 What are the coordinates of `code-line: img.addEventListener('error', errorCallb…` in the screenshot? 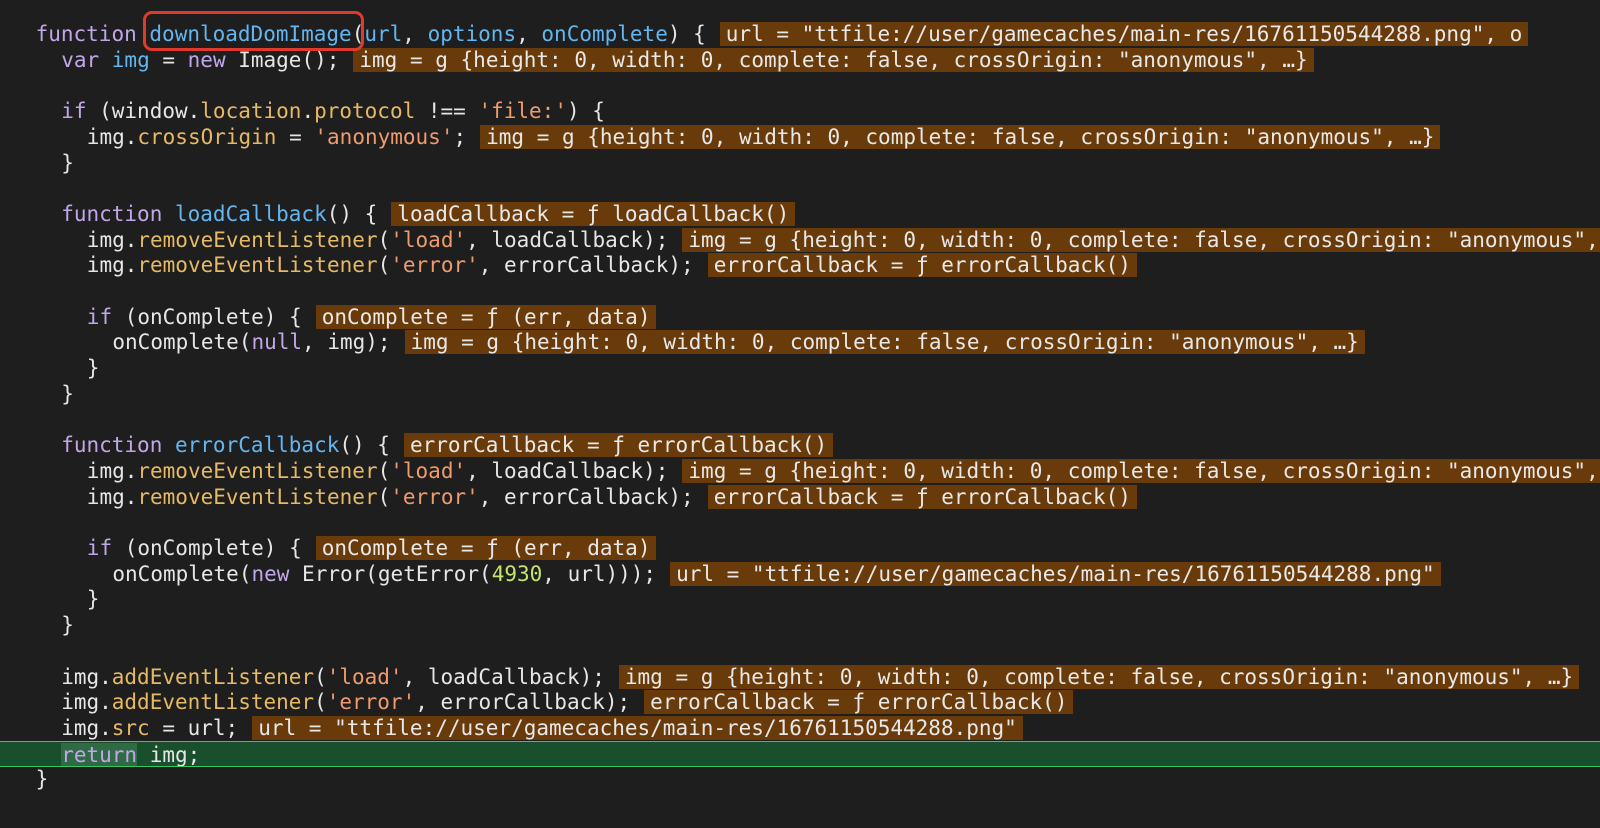 It's located at (800, 702).